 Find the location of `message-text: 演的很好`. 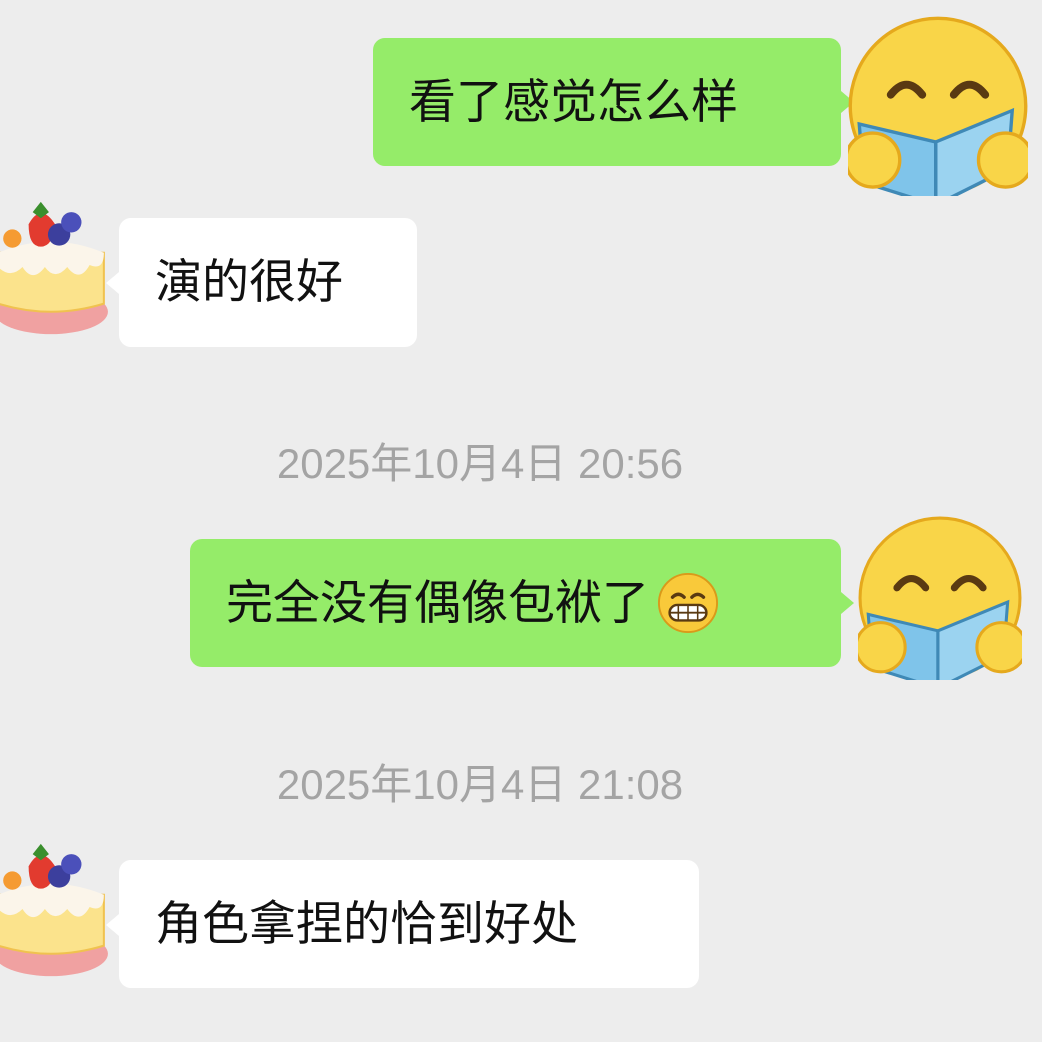

message-text: 演的很好 is located at coordinates (249, 282).